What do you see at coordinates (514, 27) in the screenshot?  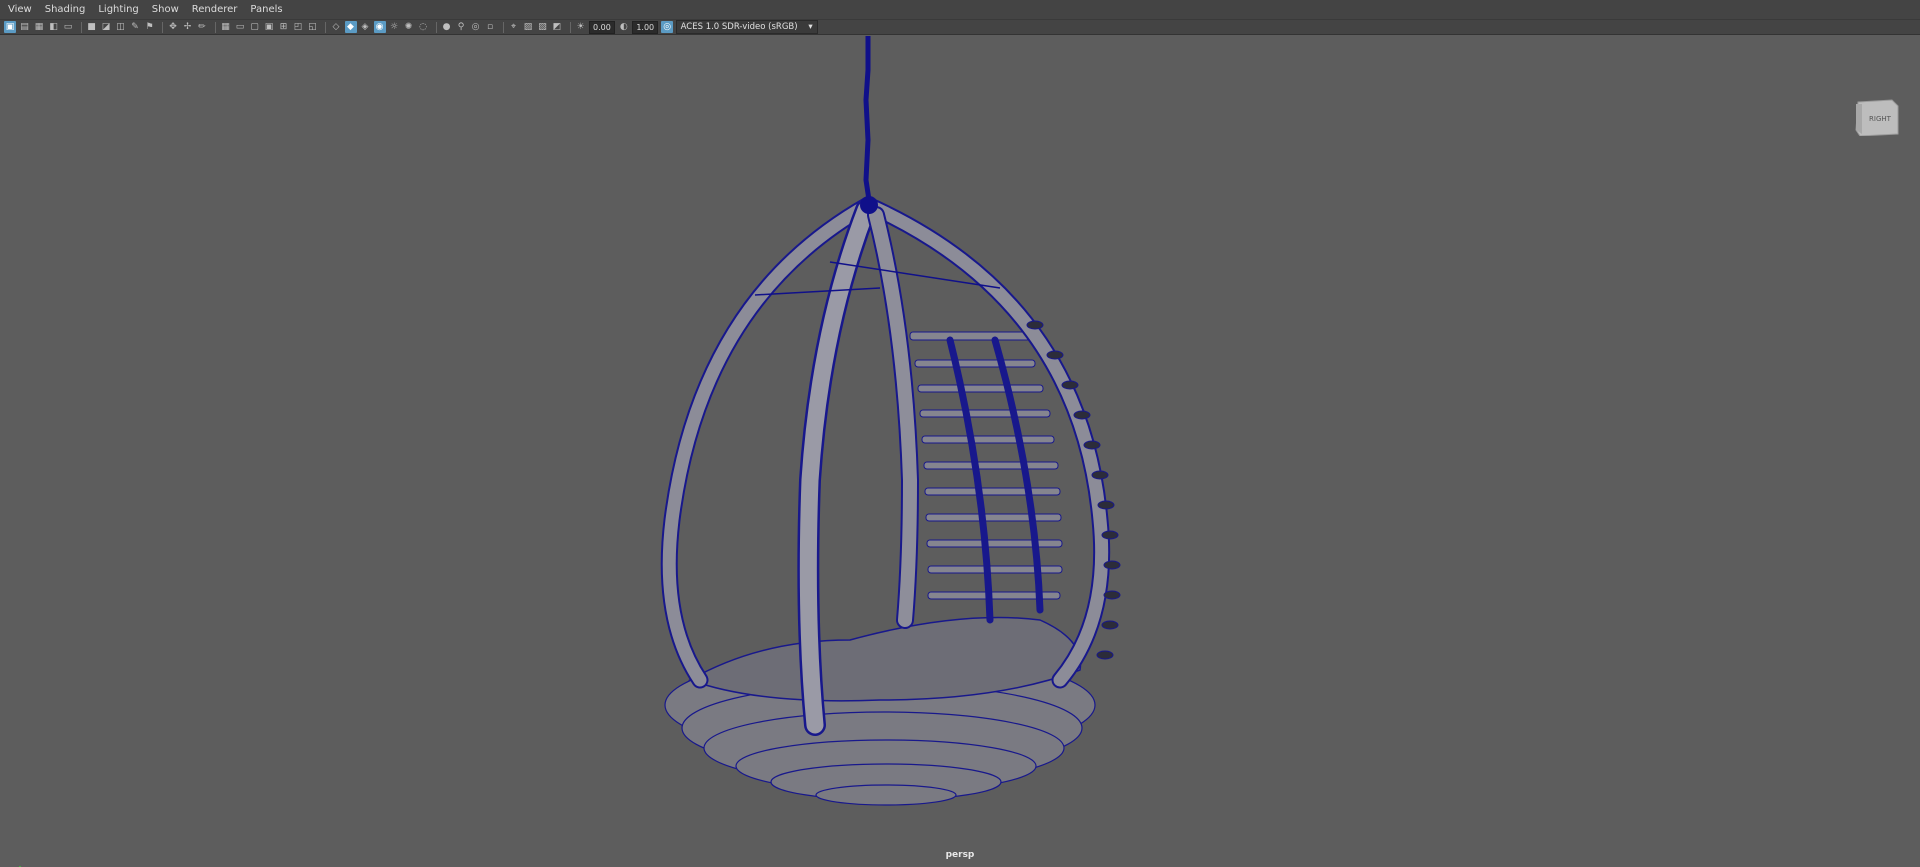 I see `hud-icon: ⌖` at bounding box center [514, 27].